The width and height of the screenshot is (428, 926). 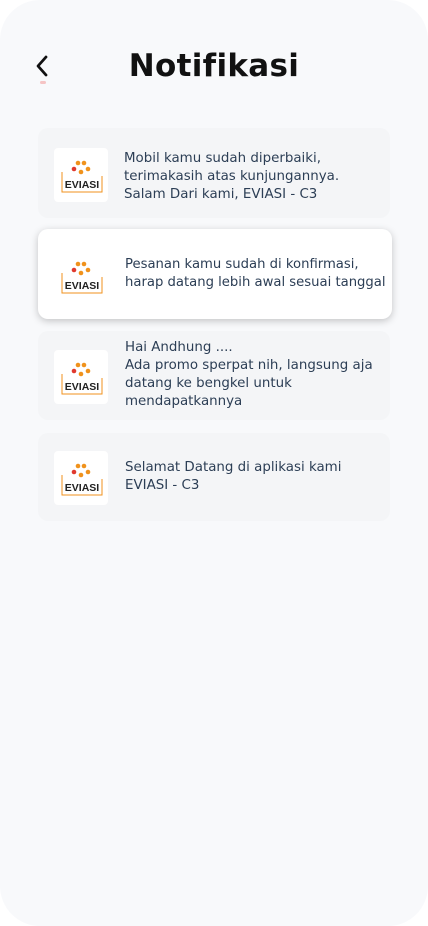 What do you see at coordinates (214, 66) in the screenshot?
I see `page-title: Notifikasi` at bounding box center [214, 66].